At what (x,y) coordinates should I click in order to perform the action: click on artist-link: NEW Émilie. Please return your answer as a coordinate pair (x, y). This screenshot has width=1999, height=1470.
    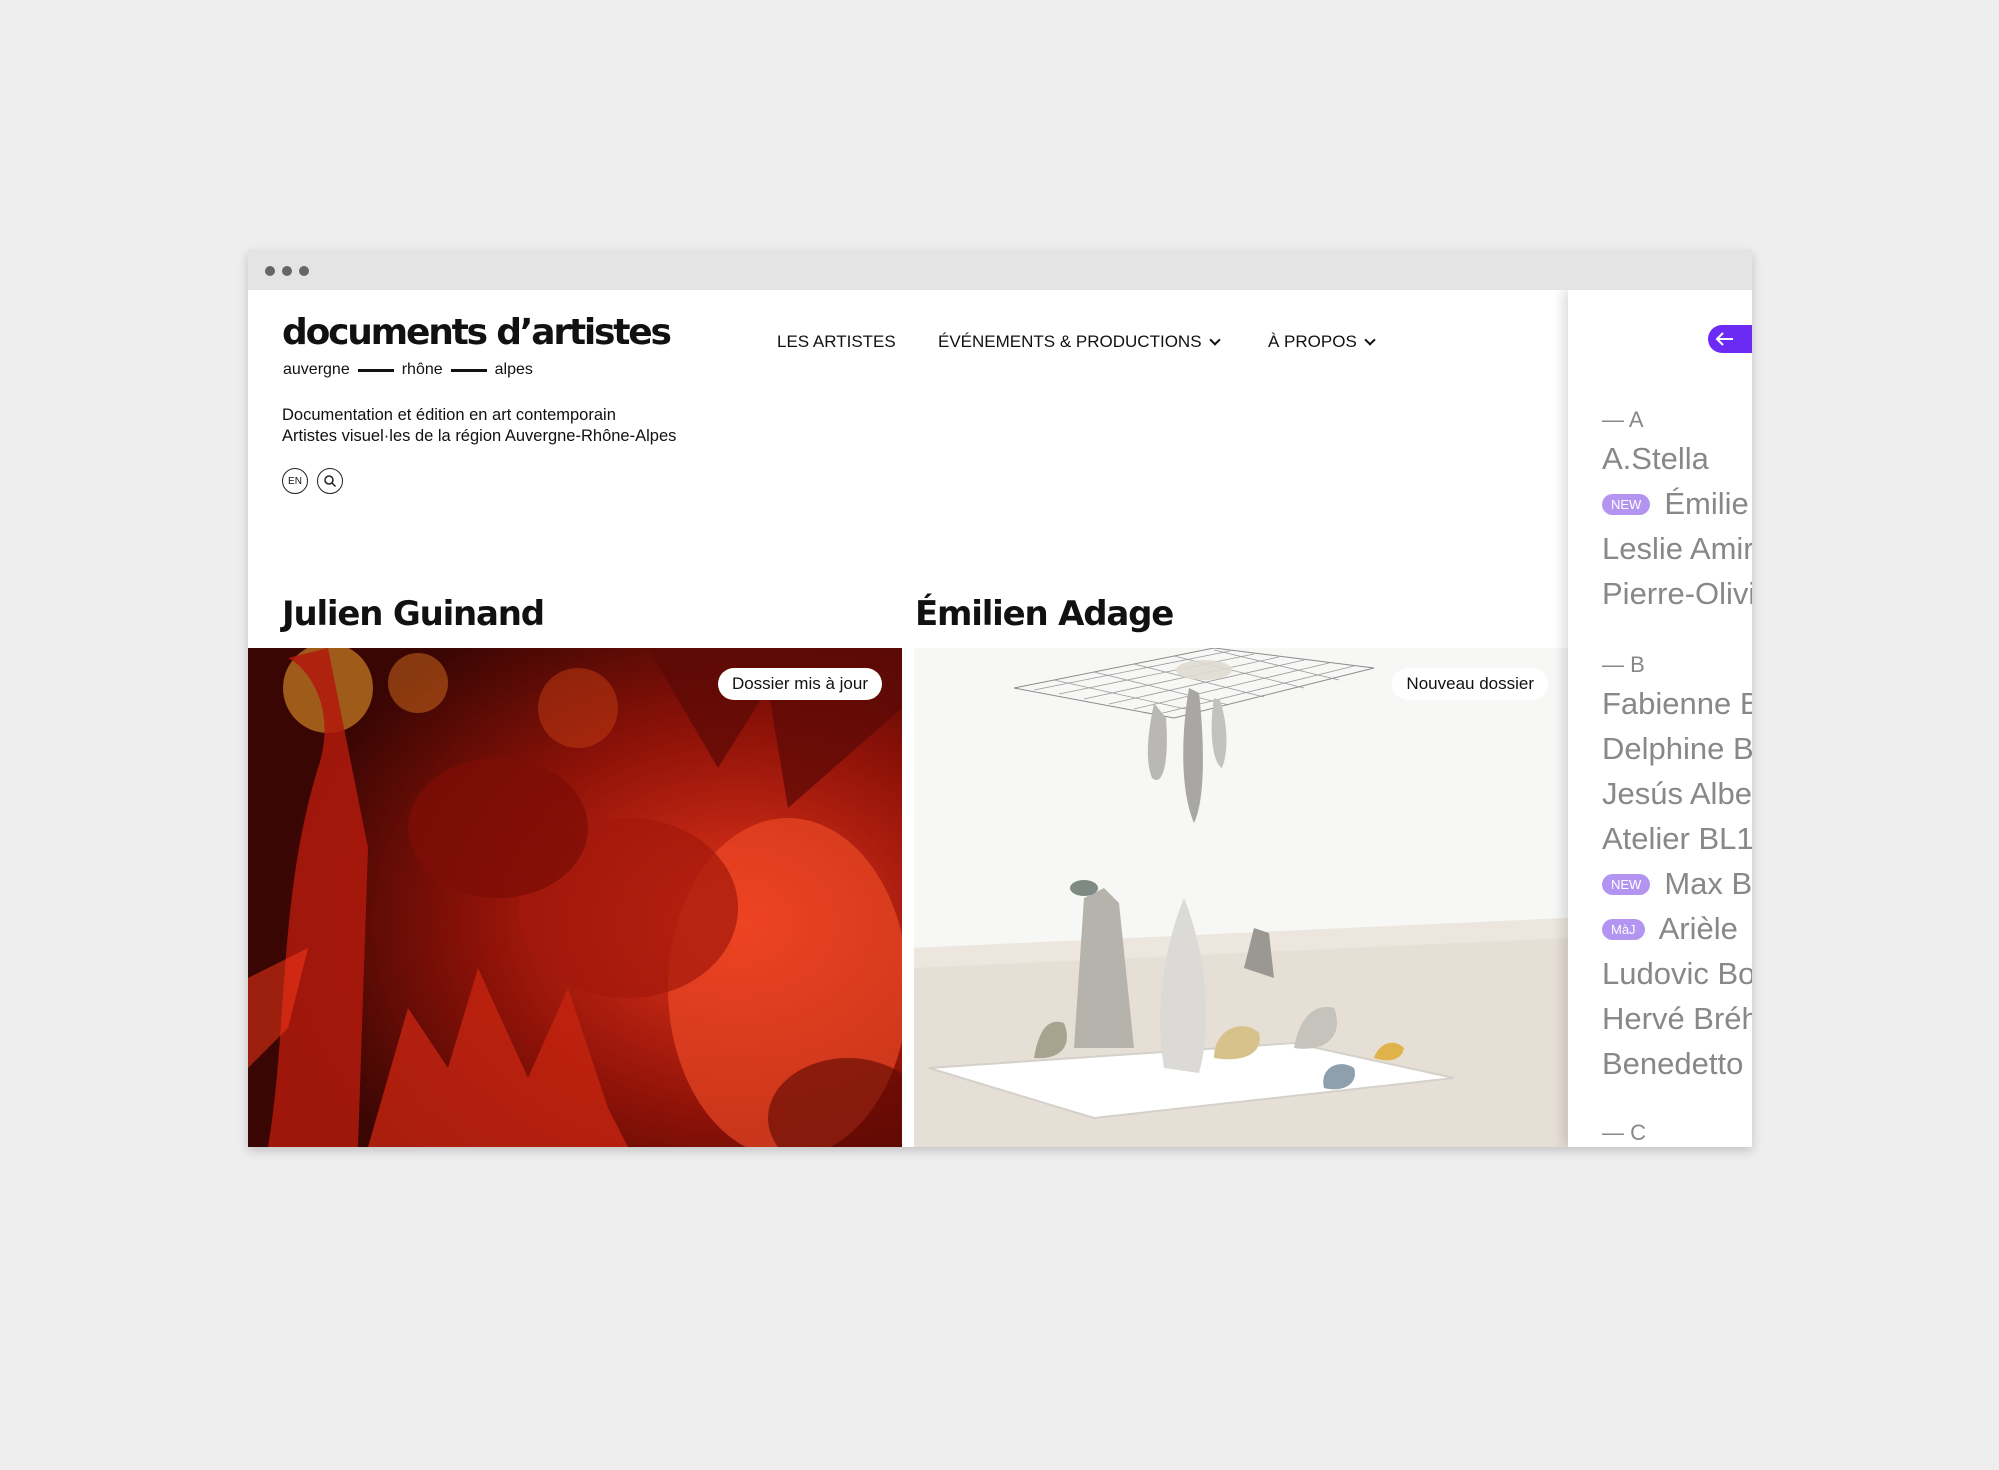
    Looking at the image, I should click on (1675, 504).